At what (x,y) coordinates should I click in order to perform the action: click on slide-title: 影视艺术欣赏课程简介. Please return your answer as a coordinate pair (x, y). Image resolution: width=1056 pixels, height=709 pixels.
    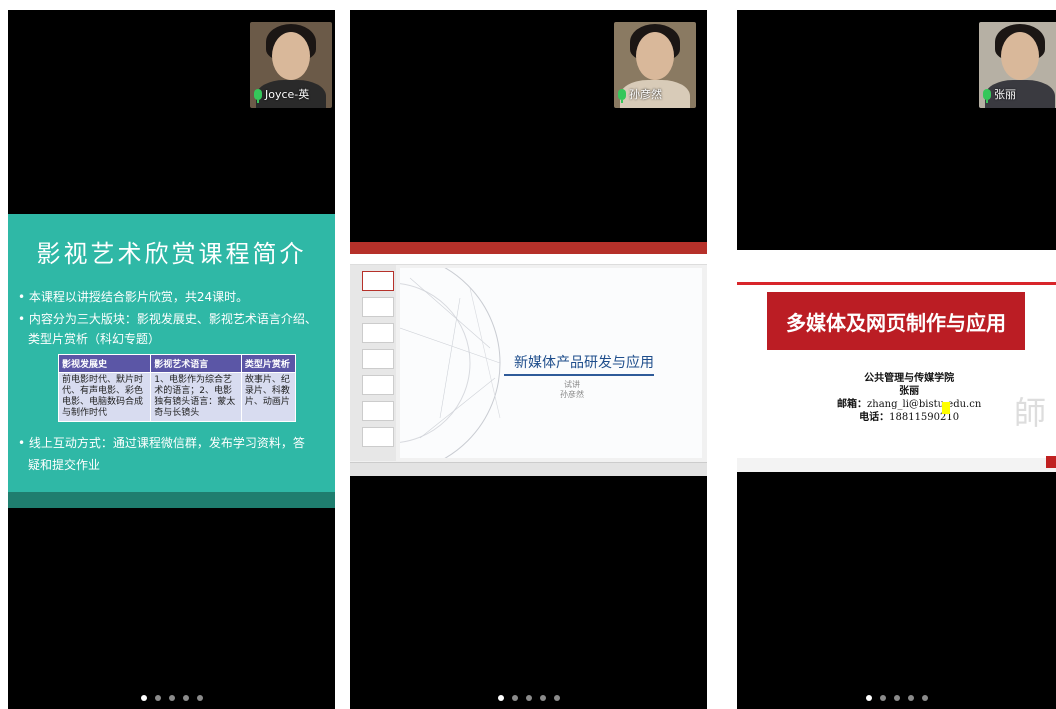
    Looking at the image, I should click on (171, 254).